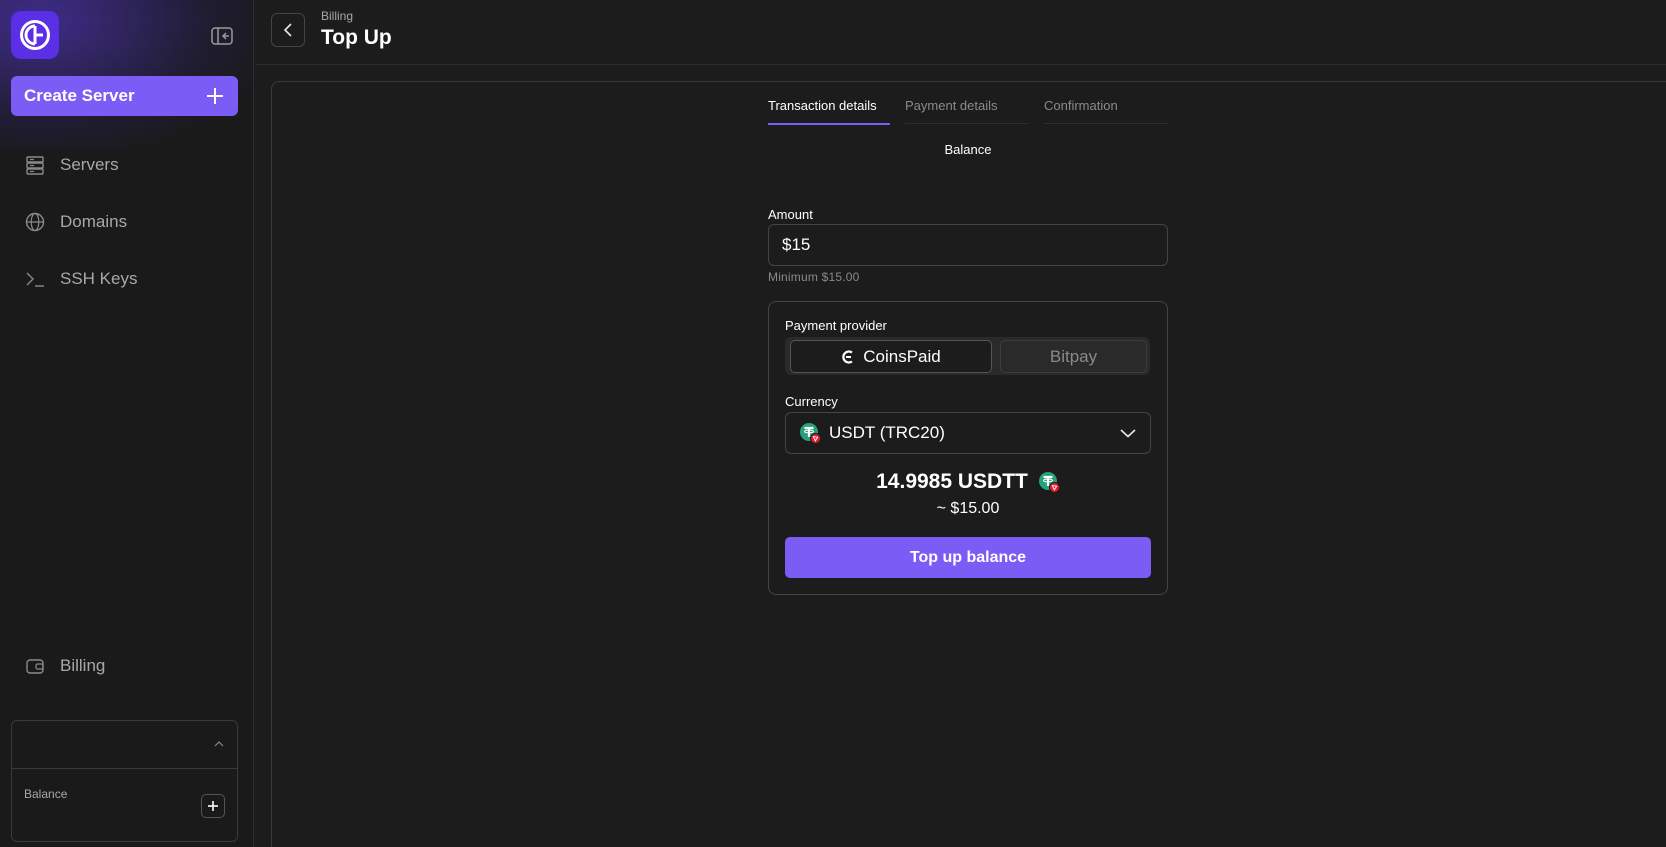 The width and height of the screenshot is (1666, 847). I want to click on server-icon, so click(35, 165).